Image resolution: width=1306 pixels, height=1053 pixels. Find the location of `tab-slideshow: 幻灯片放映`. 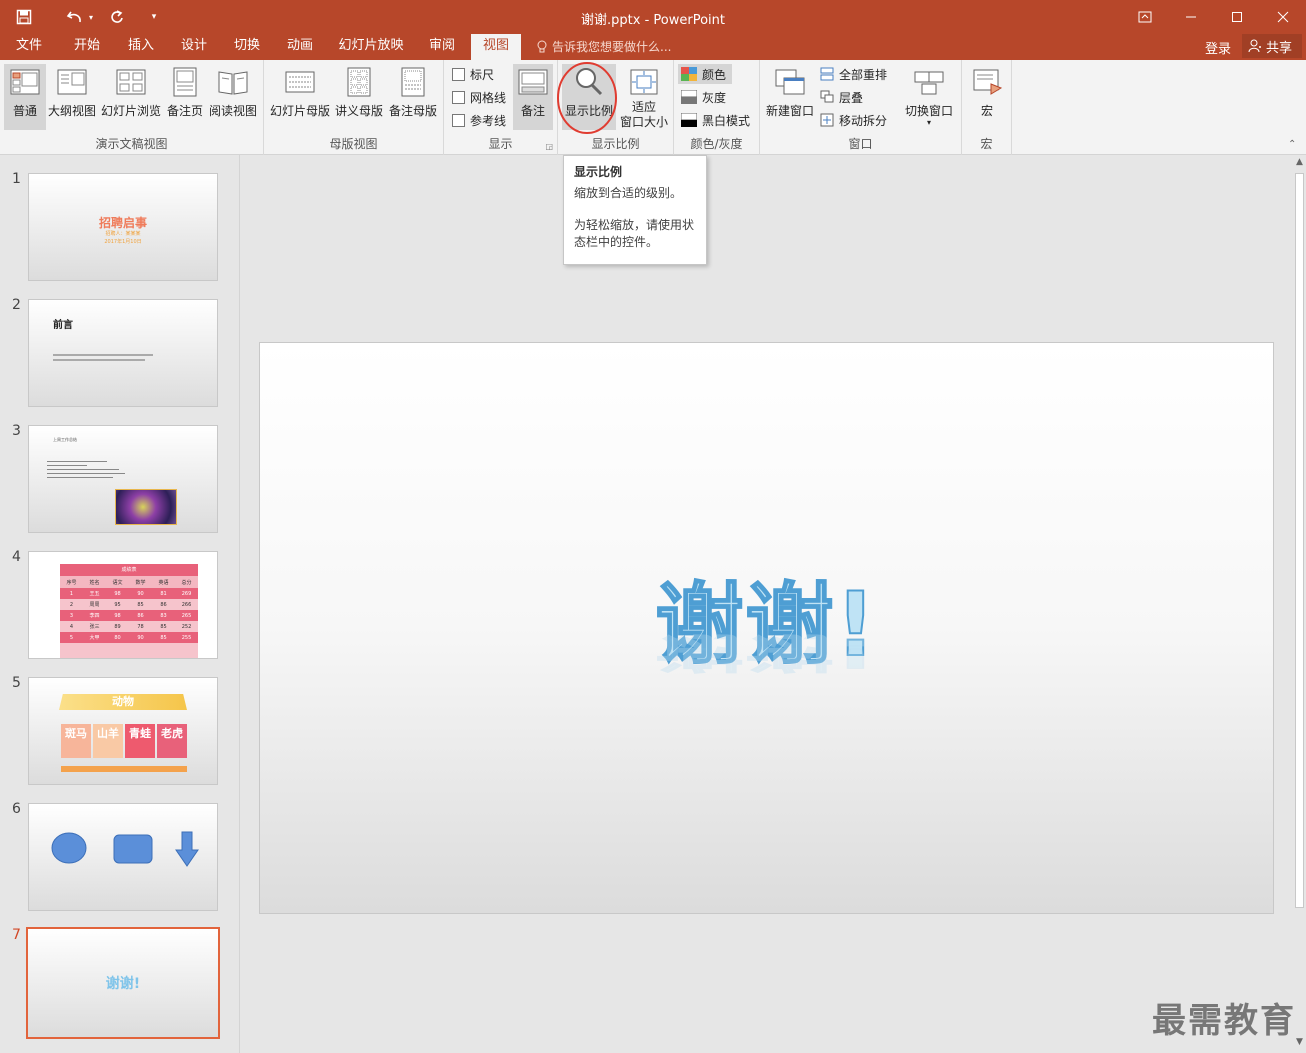

tab-slideshow: 幻灯片放映 is located at coordinates (371, 47).